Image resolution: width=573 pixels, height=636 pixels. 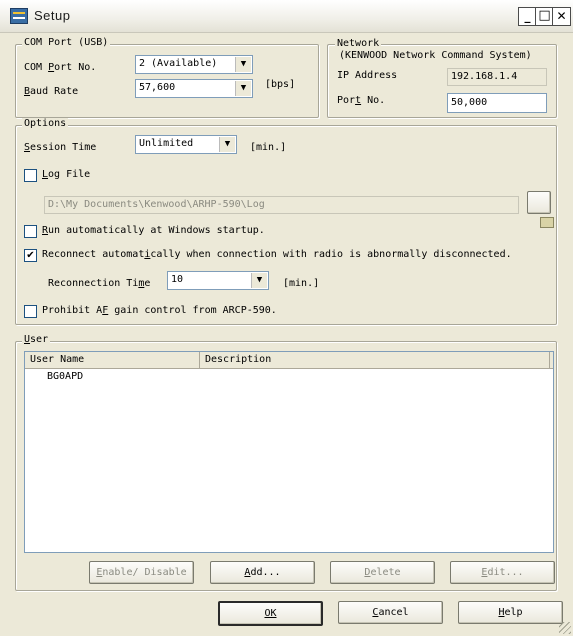 What do you see at coordinates (19, 16) in the screenshot?
I see `app-icon` at bounding box center [19, 16].